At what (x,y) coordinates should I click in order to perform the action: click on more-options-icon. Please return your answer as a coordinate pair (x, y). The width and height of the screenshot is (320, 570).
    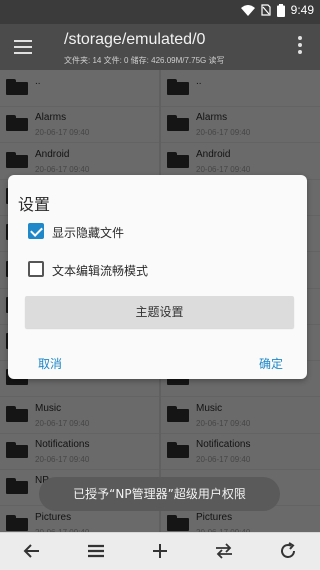
    Looking at the image, I should click on (300, 47).